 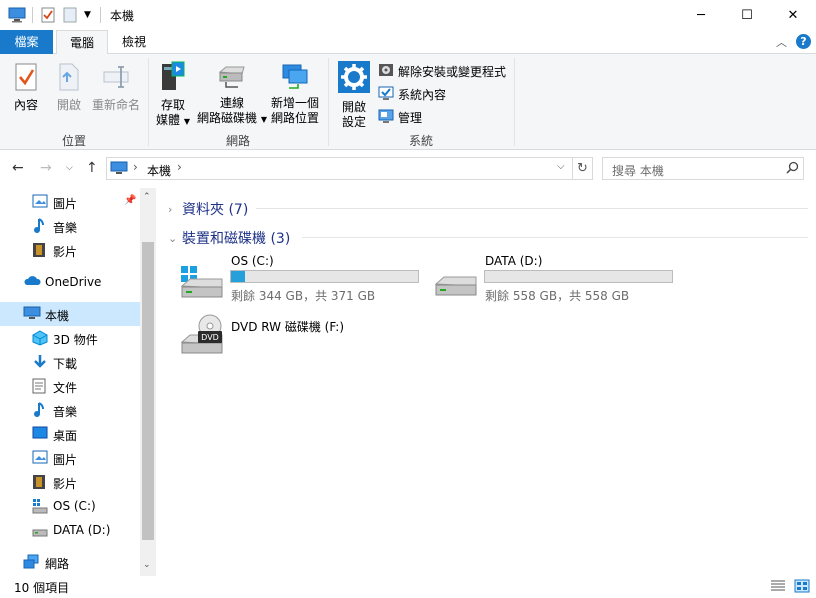 I want to click on minimize-button: ─, so click(x=701, y=15).